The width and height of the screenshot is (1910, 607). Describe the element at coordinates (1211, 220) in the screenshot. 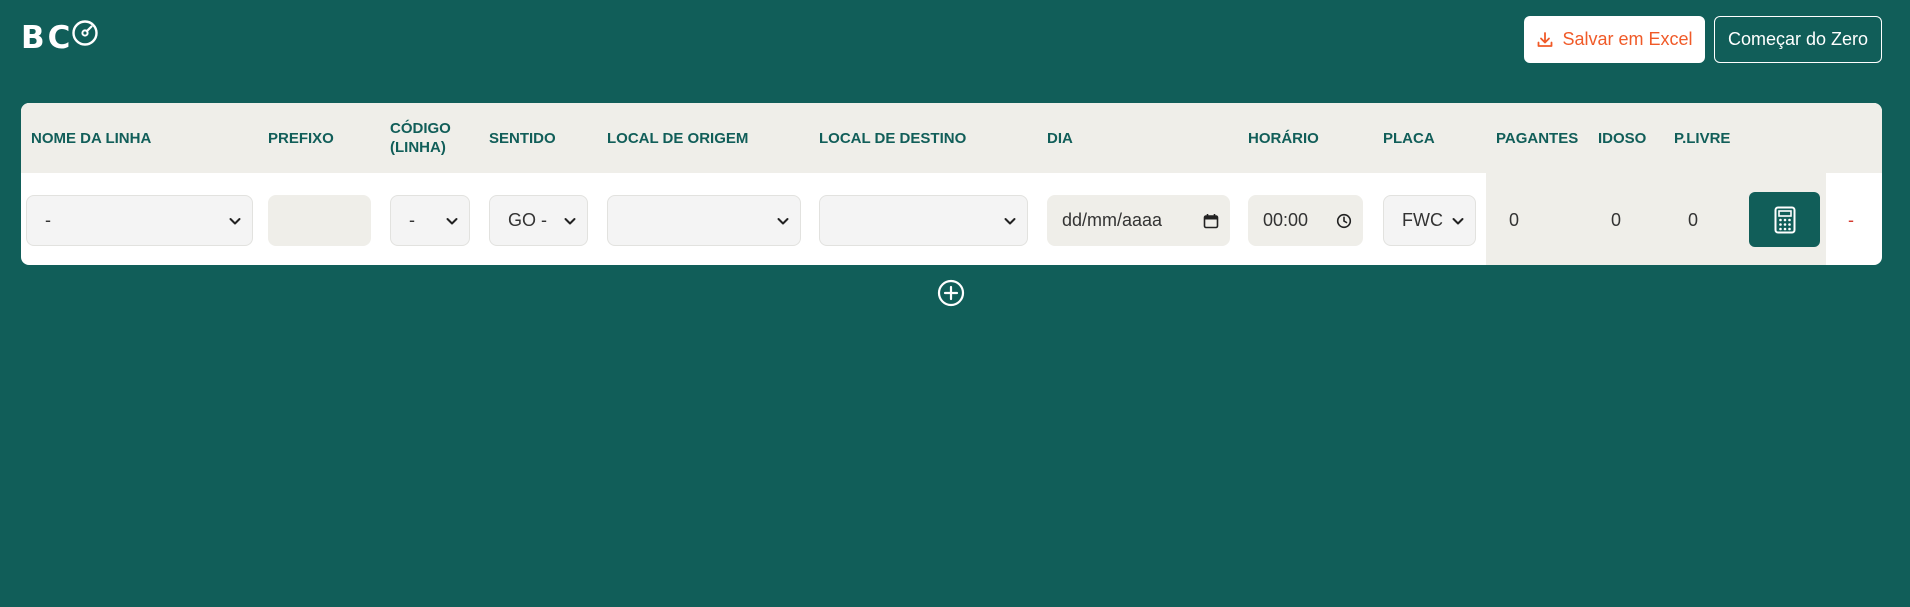

I see `calendar-icon` at that location.